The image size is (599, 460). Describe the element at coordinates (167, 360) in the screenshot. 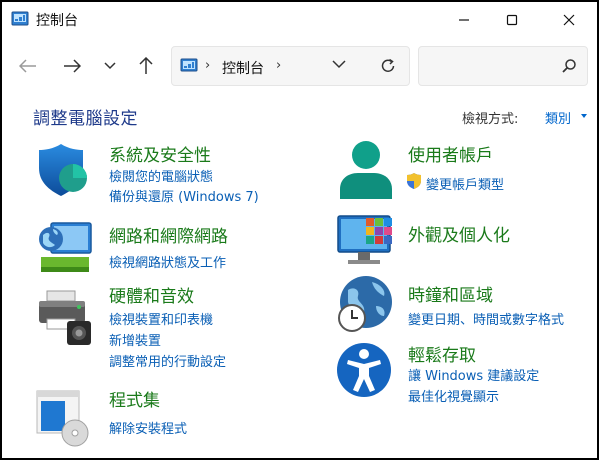

I see `link-mobility-settings: 調整常用的行動設定` at that location.